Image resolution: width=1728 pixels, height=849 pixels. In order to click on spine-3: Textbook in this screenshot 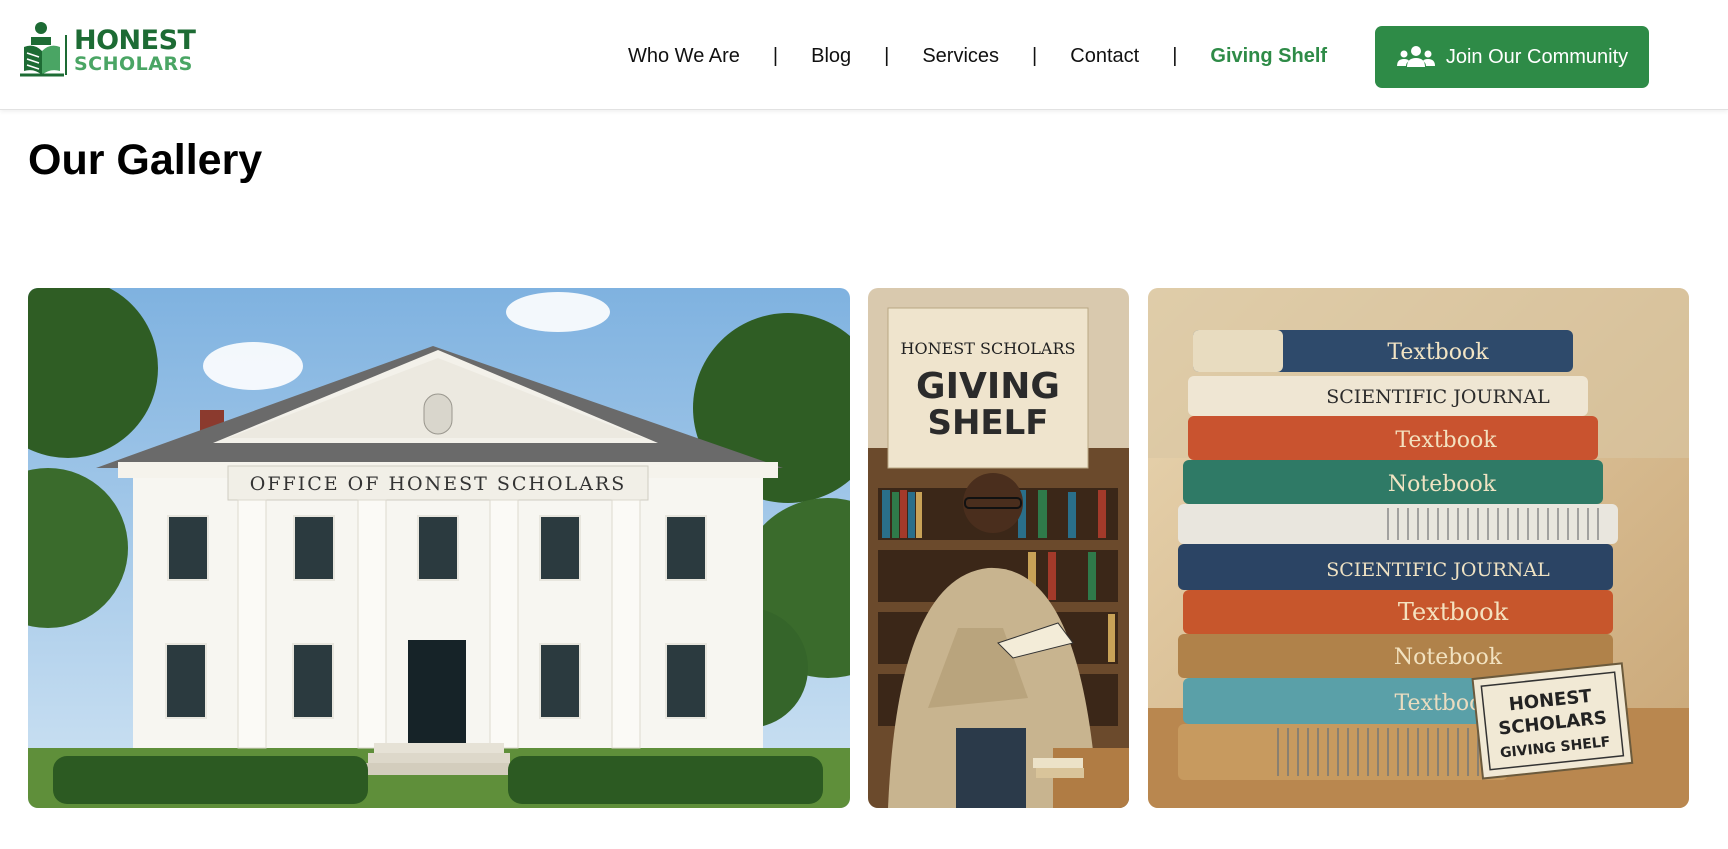, I will do `click(1446, 440)`.